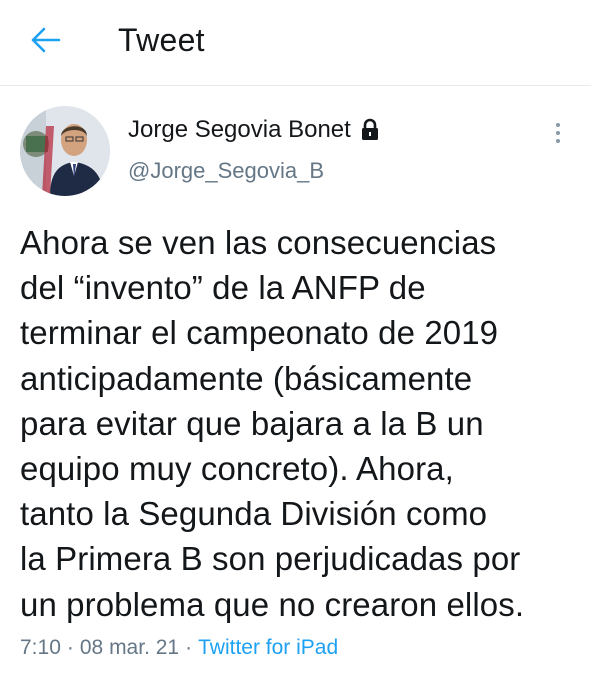 The height and width of the screenshot is (684, 591). What do you see at coordinates (161, 40) in the screenshot?
I see `page-title: Tweet` at bounding box center [161, 40].